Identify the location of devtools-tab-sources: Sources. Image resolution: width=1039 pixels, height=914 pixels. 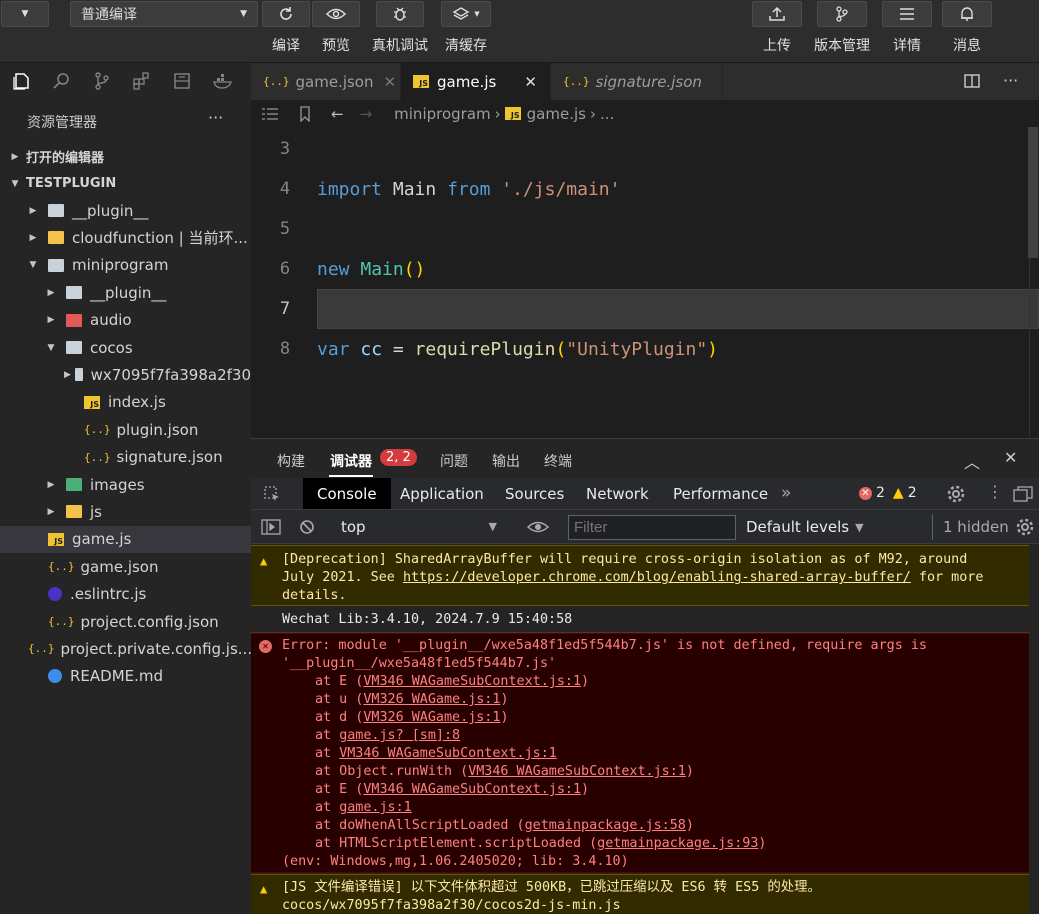
(534, 493).